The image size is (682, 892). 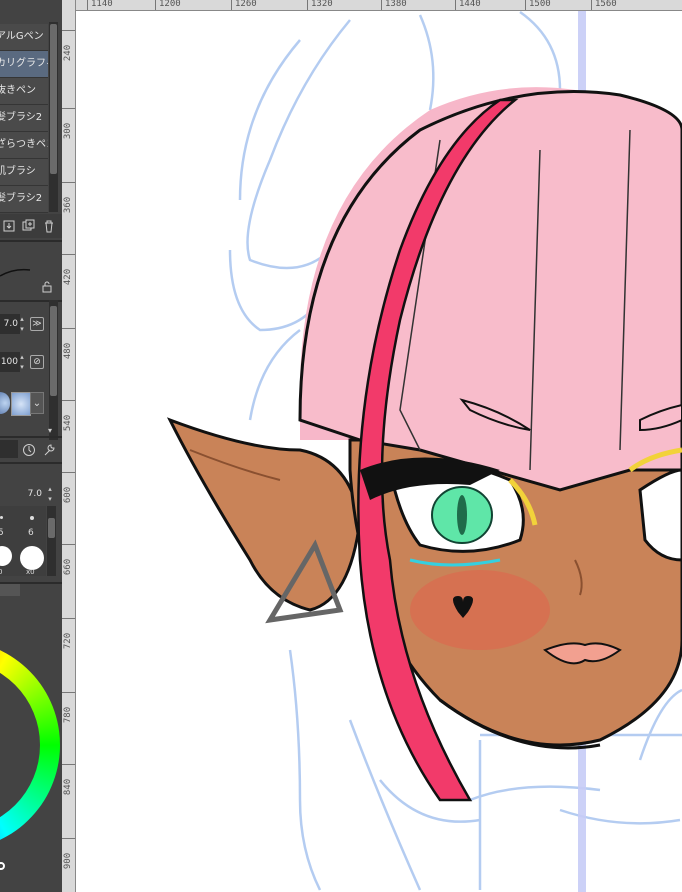 What do you see at coordinates (68, 861) in the screenshot?
I see `ruler-label: 900` at bounding box center [68, 861].